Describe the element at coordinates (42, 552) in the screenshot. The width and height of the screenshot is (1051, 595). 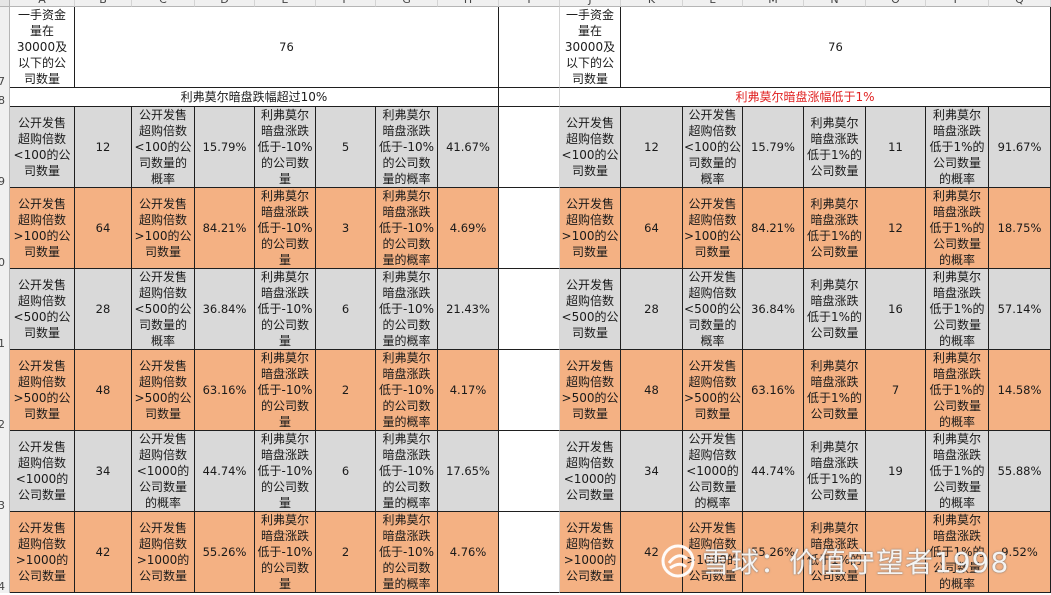
I see `table-cell-a: 公开发售 超购倍数 >1000的 公司数量` at that location.